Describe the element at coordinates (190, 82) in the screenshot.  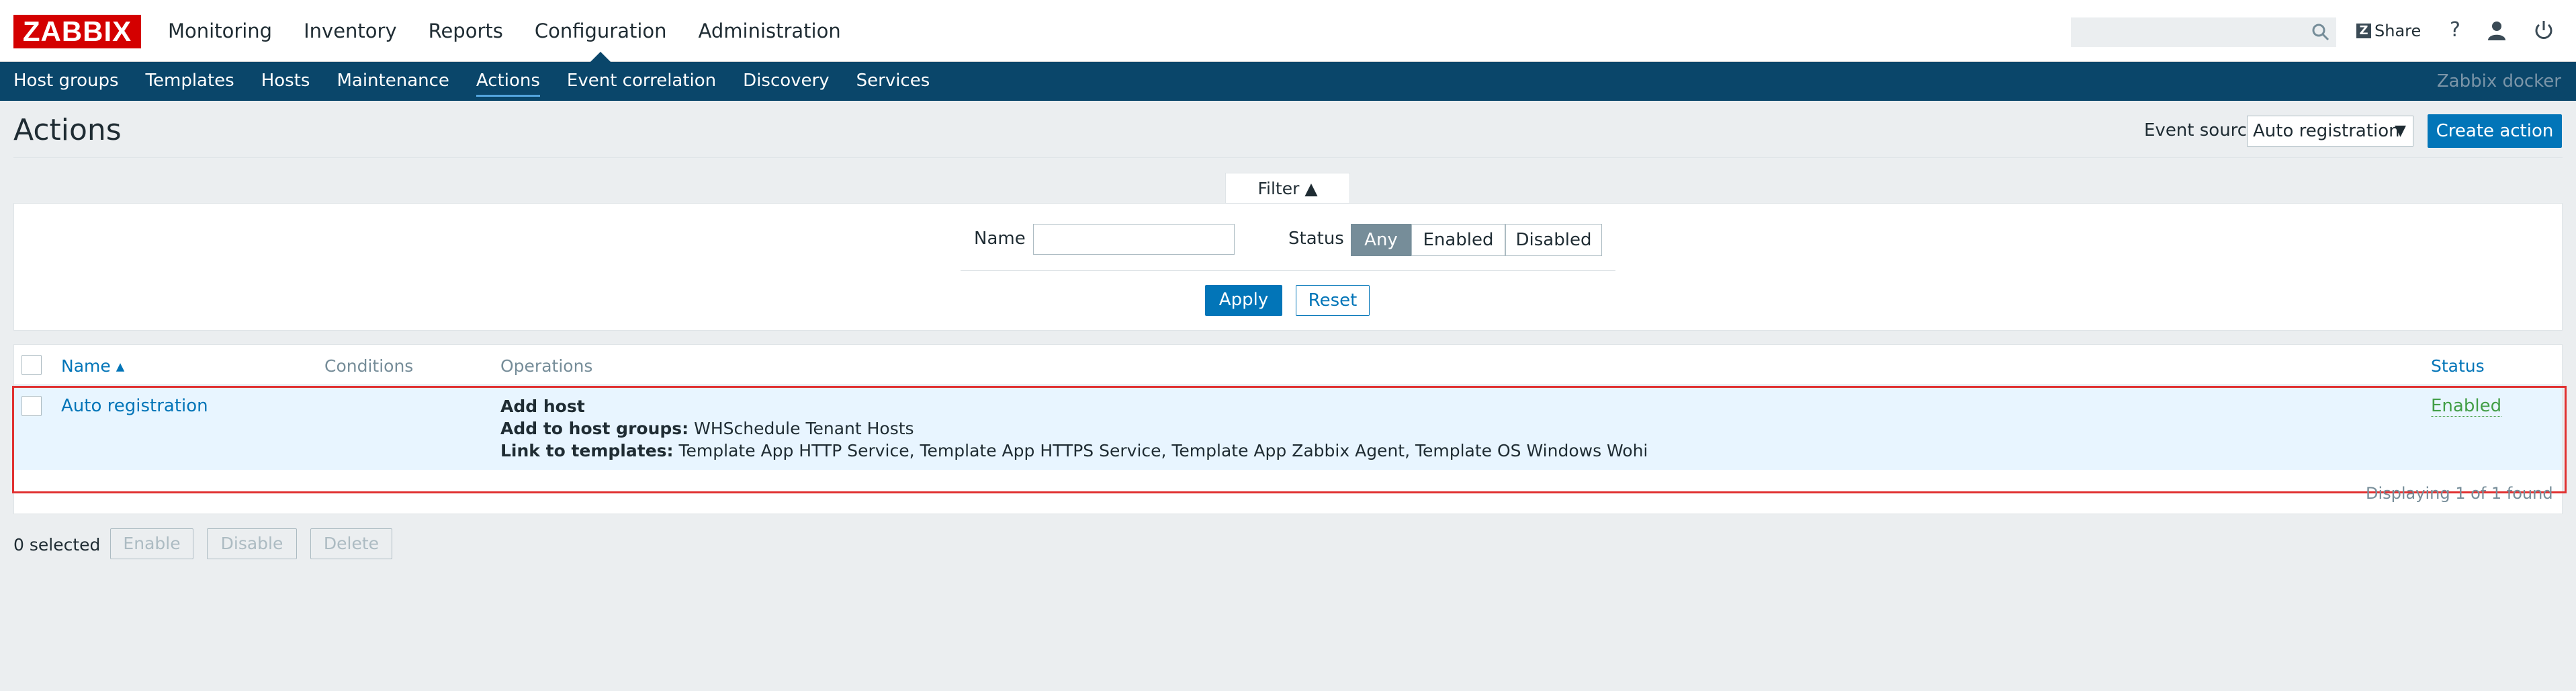
I see `sub-nav-templates: Templates` at that location.